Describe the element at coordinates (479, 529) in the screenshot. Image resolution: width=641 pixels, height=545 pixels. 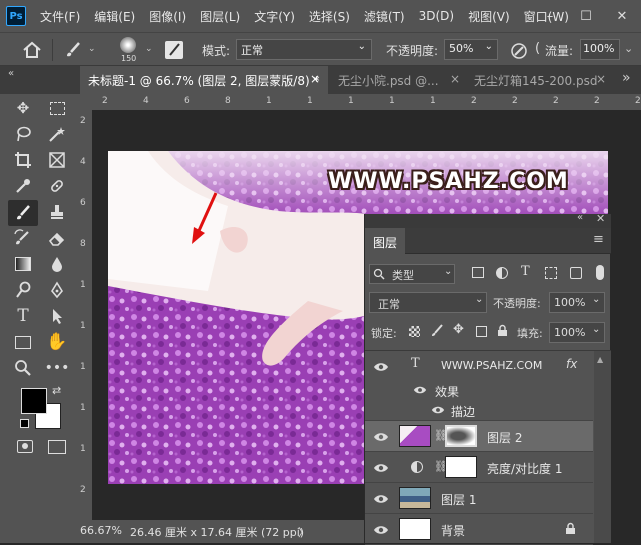
I see `layer-row-background: 背景` at that location.